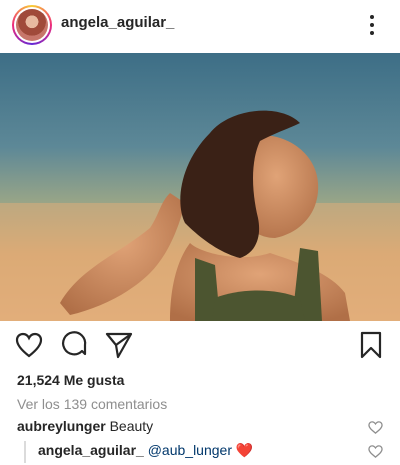 This screenshot has height=465, width=400. What do you see at coordinates (200, 26) in the screenshot?
I see `post-header: angela_aguilar_` at bounding box center [200, 26].